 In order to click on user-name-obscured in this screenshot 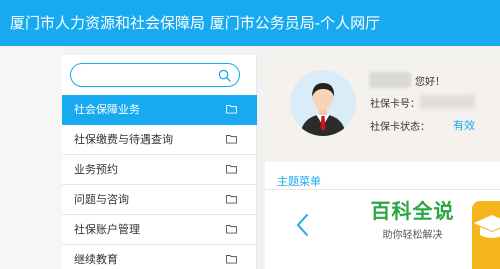, I will do `click(390, 80)`.